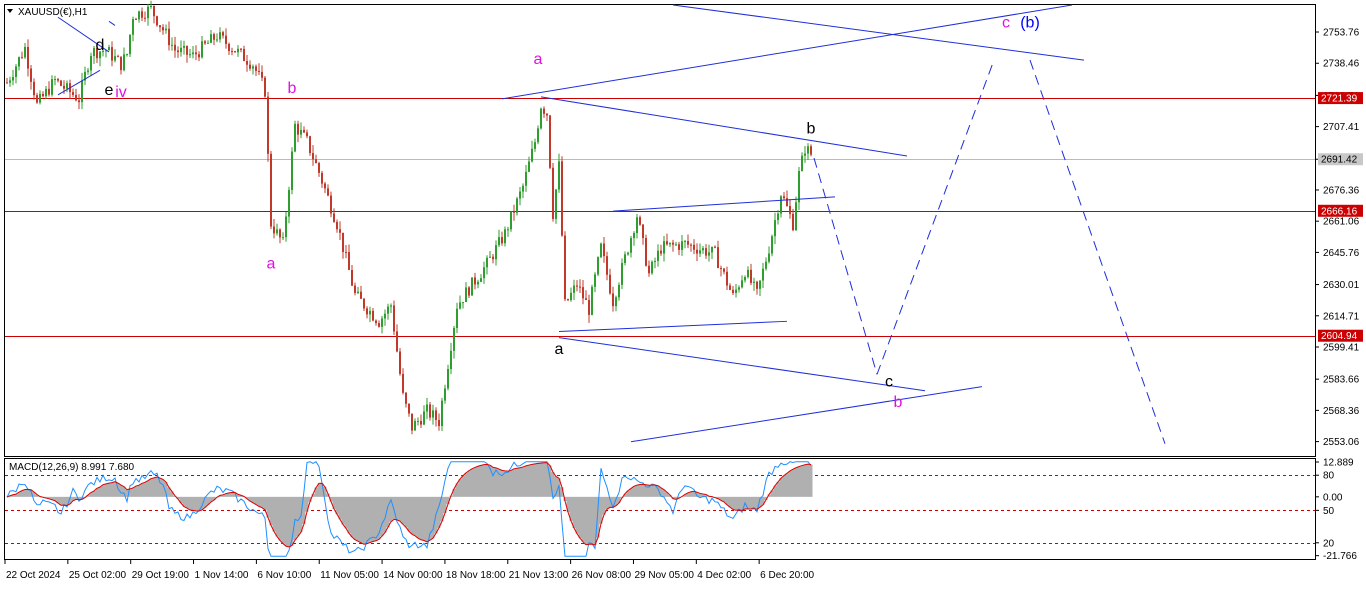 Image resolution: width=1366 pixels, height=593 pixels. Describe the element at coordinates (1341, 348) in the screenshot. I see `price-tick-label: 2599.41` at that location.